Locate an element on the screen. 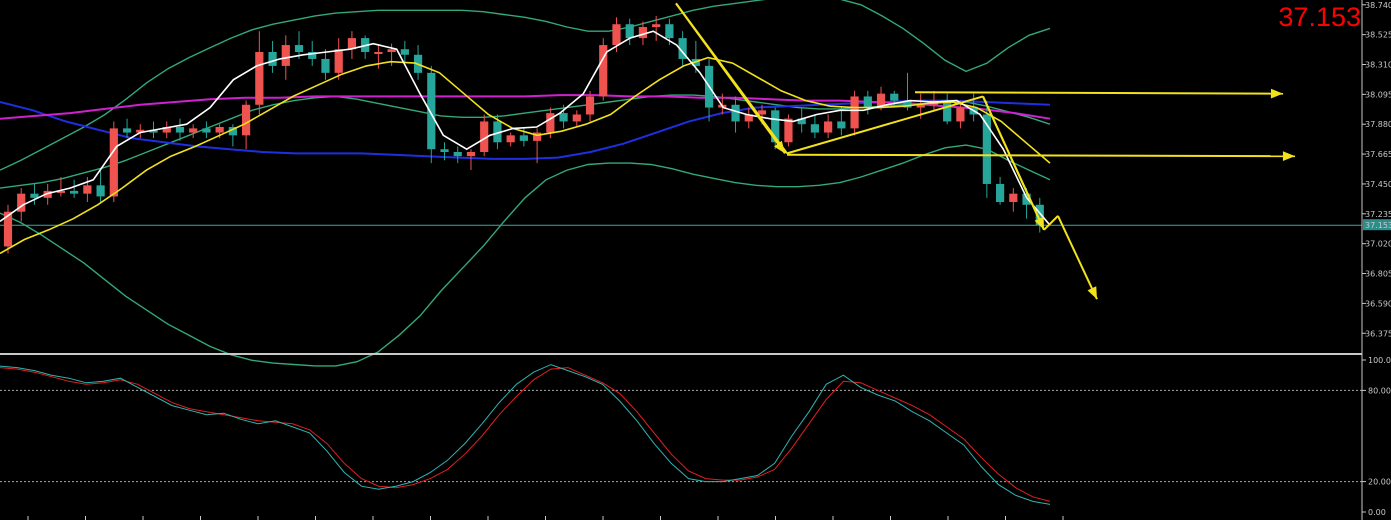 The width and height of the screenshot is (1391, 520). oscillator-tick-label: 100.00 is located at coordinates (1379, 360).